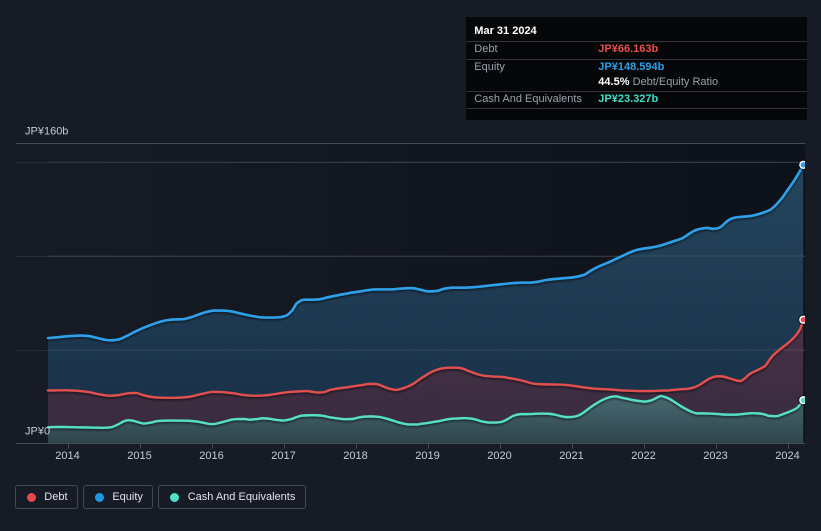  Describe the element at coordinates (787, 456) in the screenshot. I see `svg-text: 2024` at that location.